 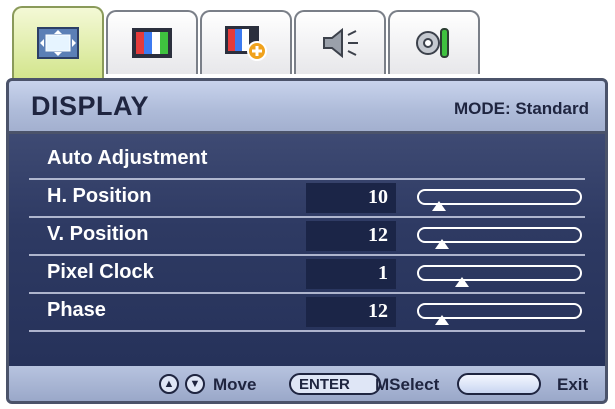 I want to click on enter-button: ENTER, so click(x=335, y=384).